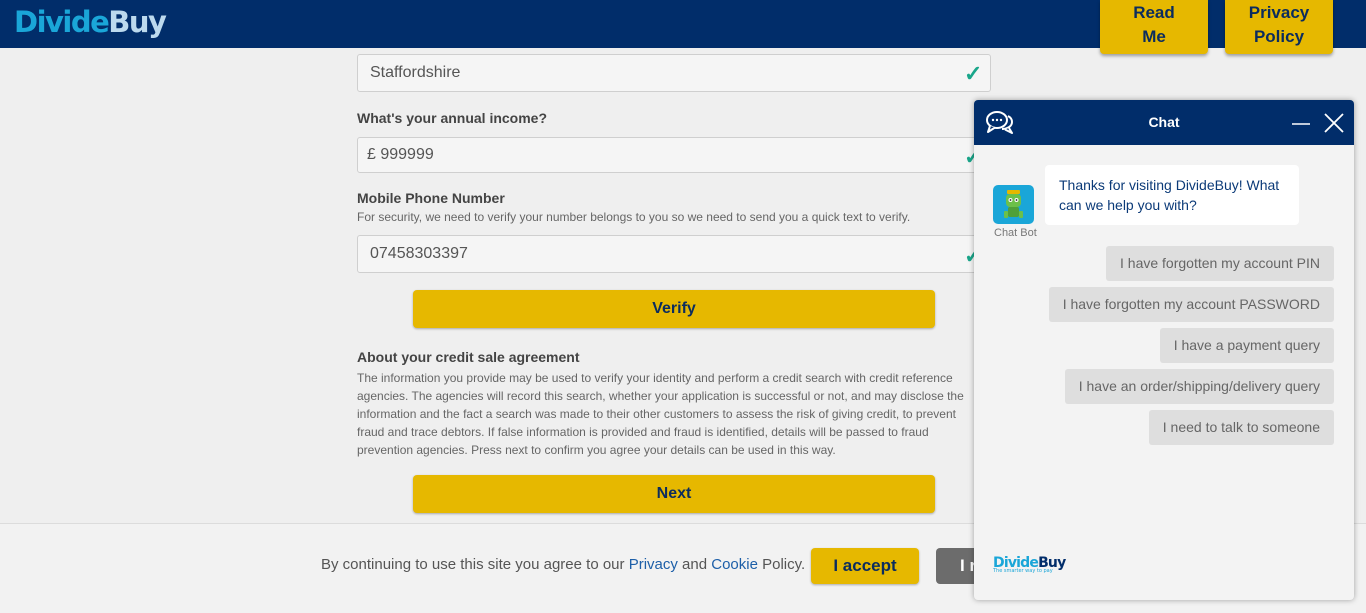 The width and height of the screenshot is (1366, 613). Describe the element at coordinates (1241, 427) in the screenshot. I see `chat-option-talk-to-someone: I need to talk to someone` at that location.